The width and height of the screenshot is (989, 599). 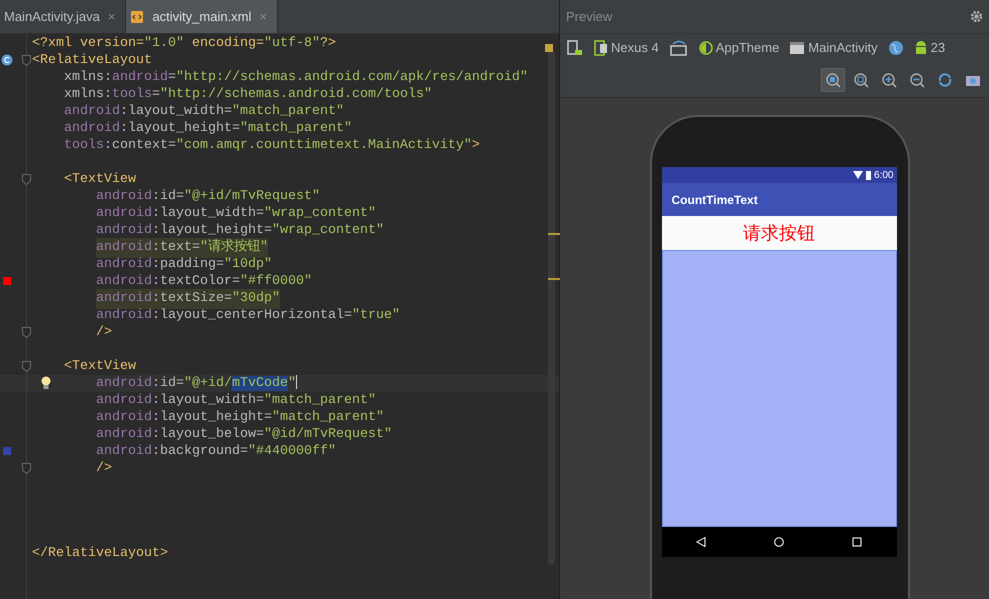 I want to click on device-icon, so click(x=575, y=48).